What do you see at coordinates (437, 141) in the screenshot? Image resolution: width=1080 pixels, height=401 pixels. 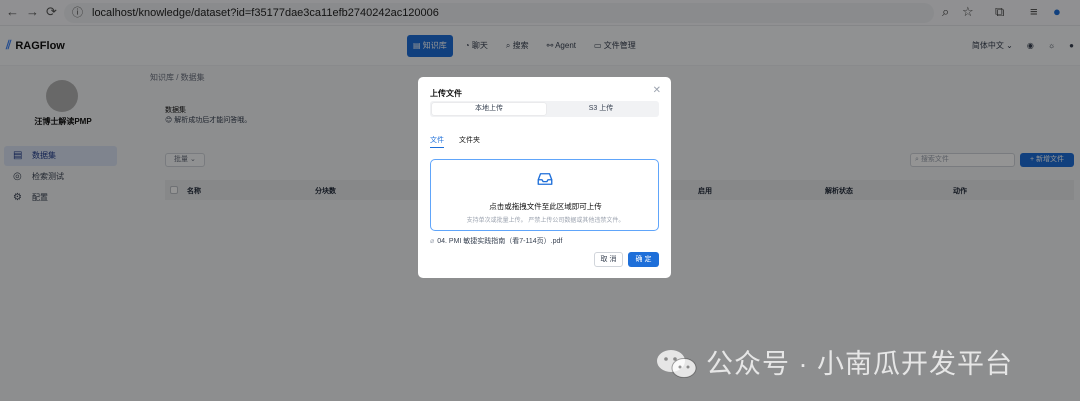 I see `tab-file: 文件` at bounding box center [437, 141].